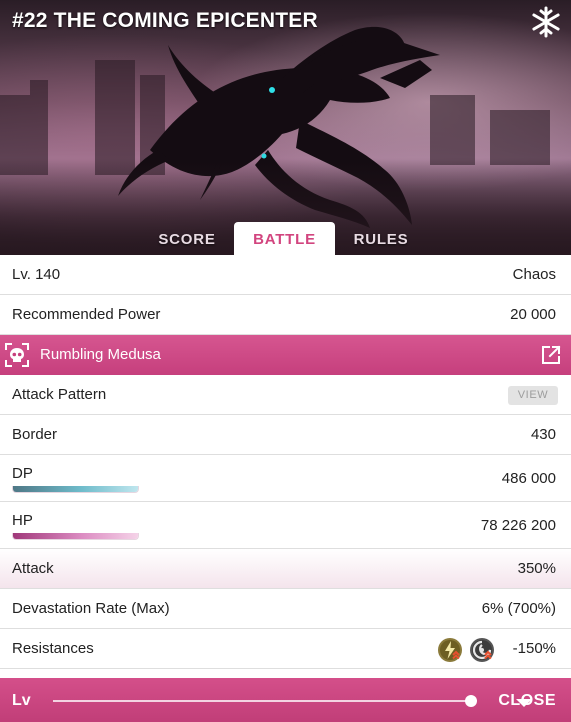  Describe the element at coordinates (518, 525) in the screenshot. I see `hp-value: 78 226 200` at that location.